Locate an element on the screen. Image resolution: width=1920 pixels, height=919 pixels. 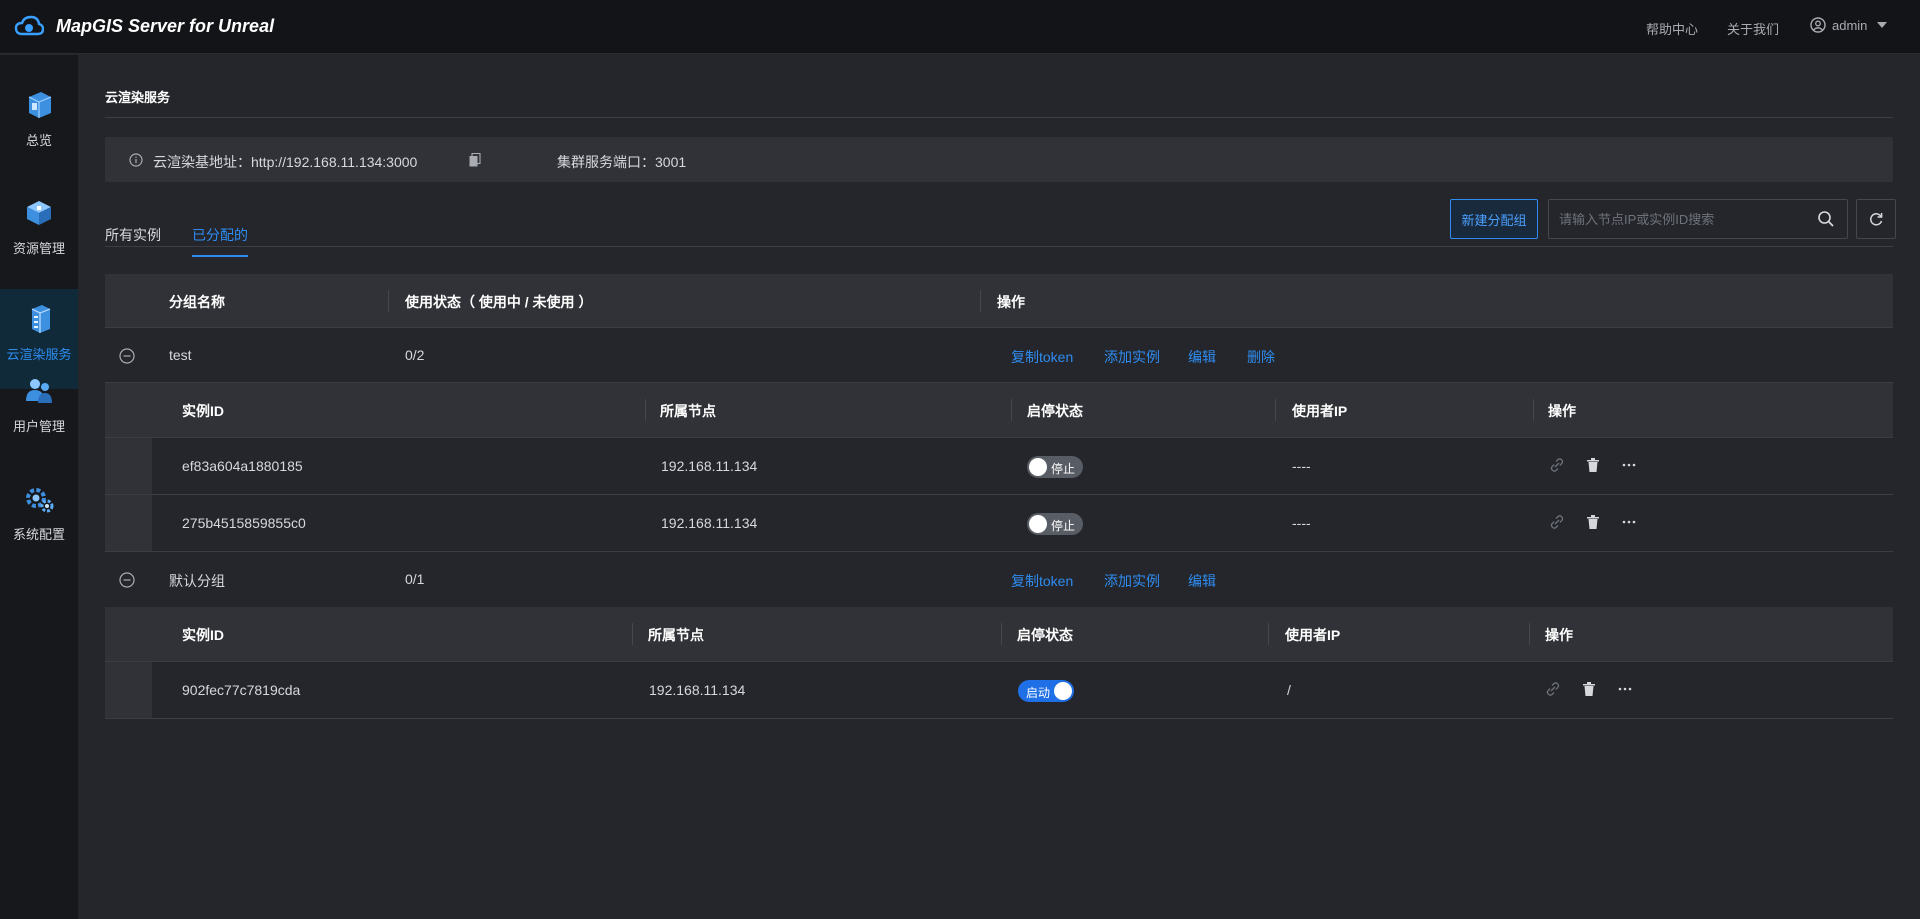
info-icon is located at coordinates (136, 160).